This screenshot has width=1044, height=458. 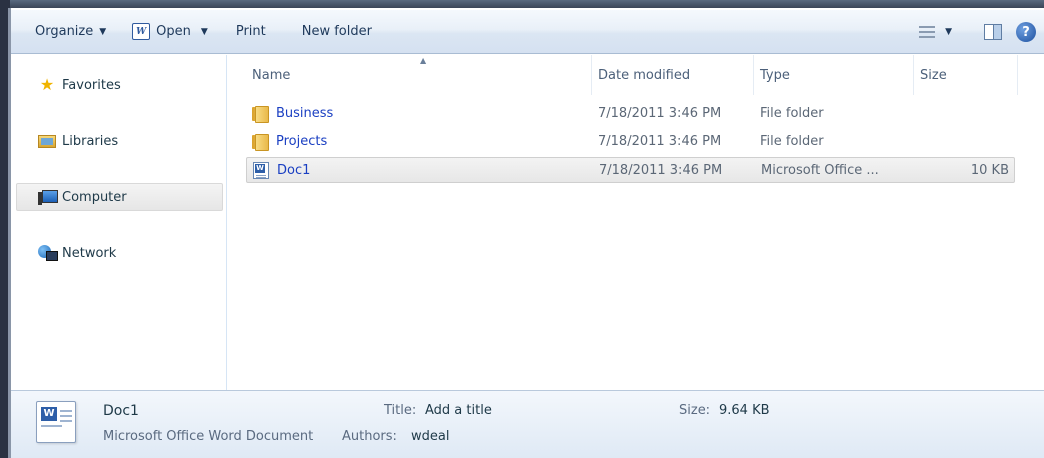 I want to click on nav-item-network: Network, so click(x=117, y=253).